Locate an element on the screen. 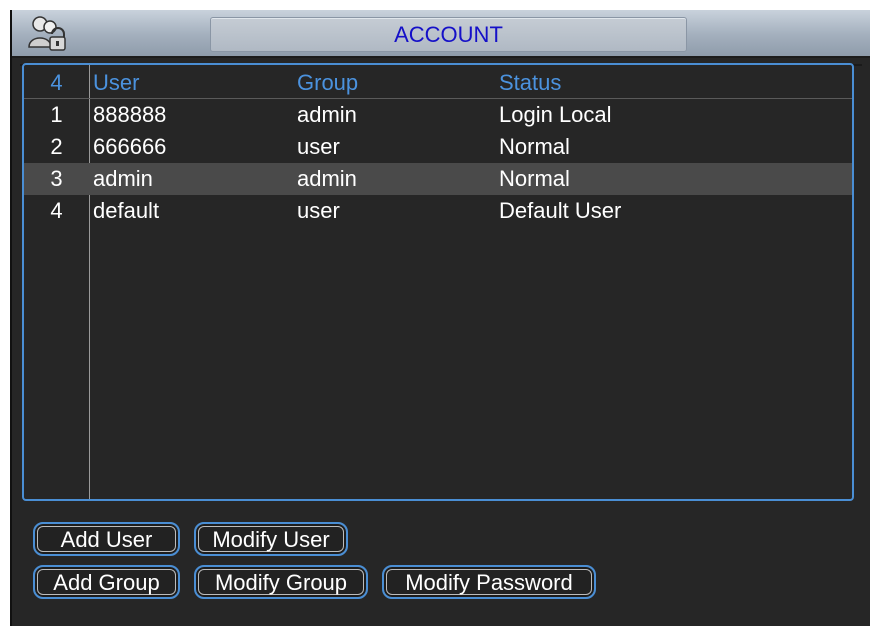 The height and width of the screenshot is (627, 872). row-user: admin is located at coordinates (123, 178).